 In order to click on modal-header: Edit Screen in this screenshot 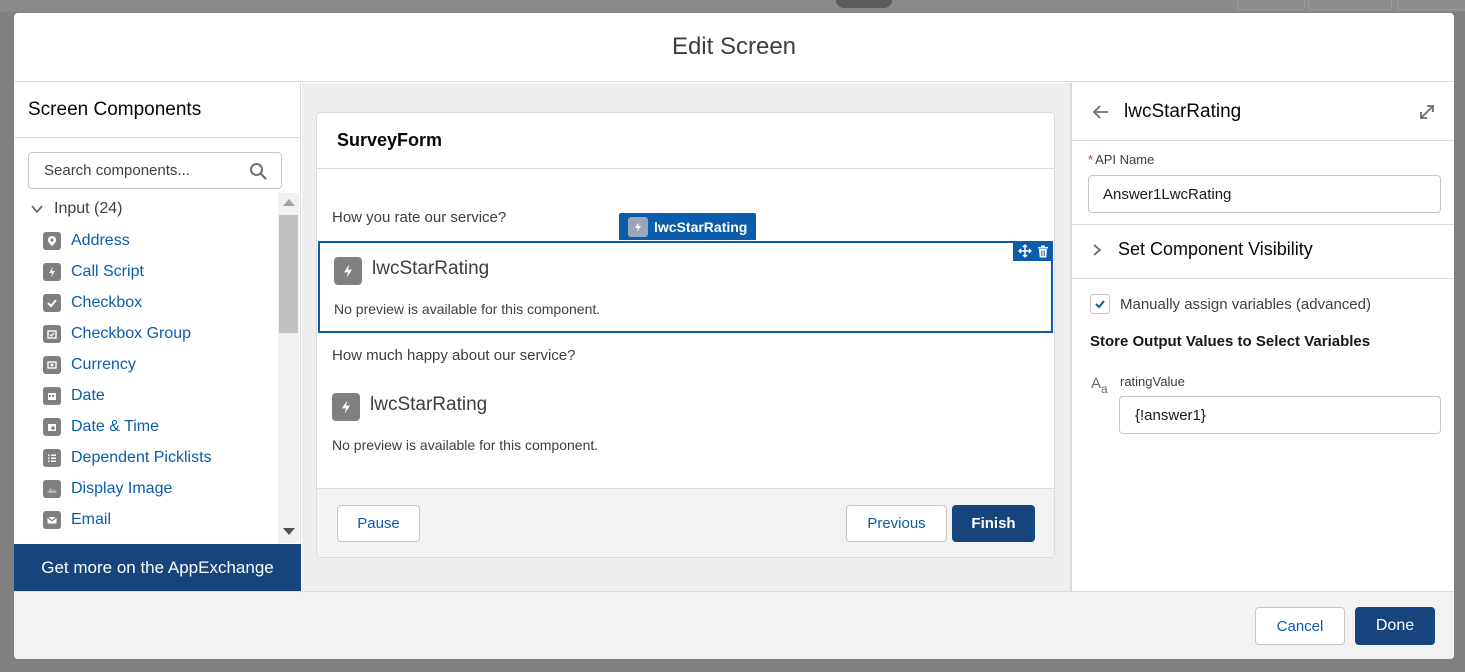, I will do `click(734, 47)`.